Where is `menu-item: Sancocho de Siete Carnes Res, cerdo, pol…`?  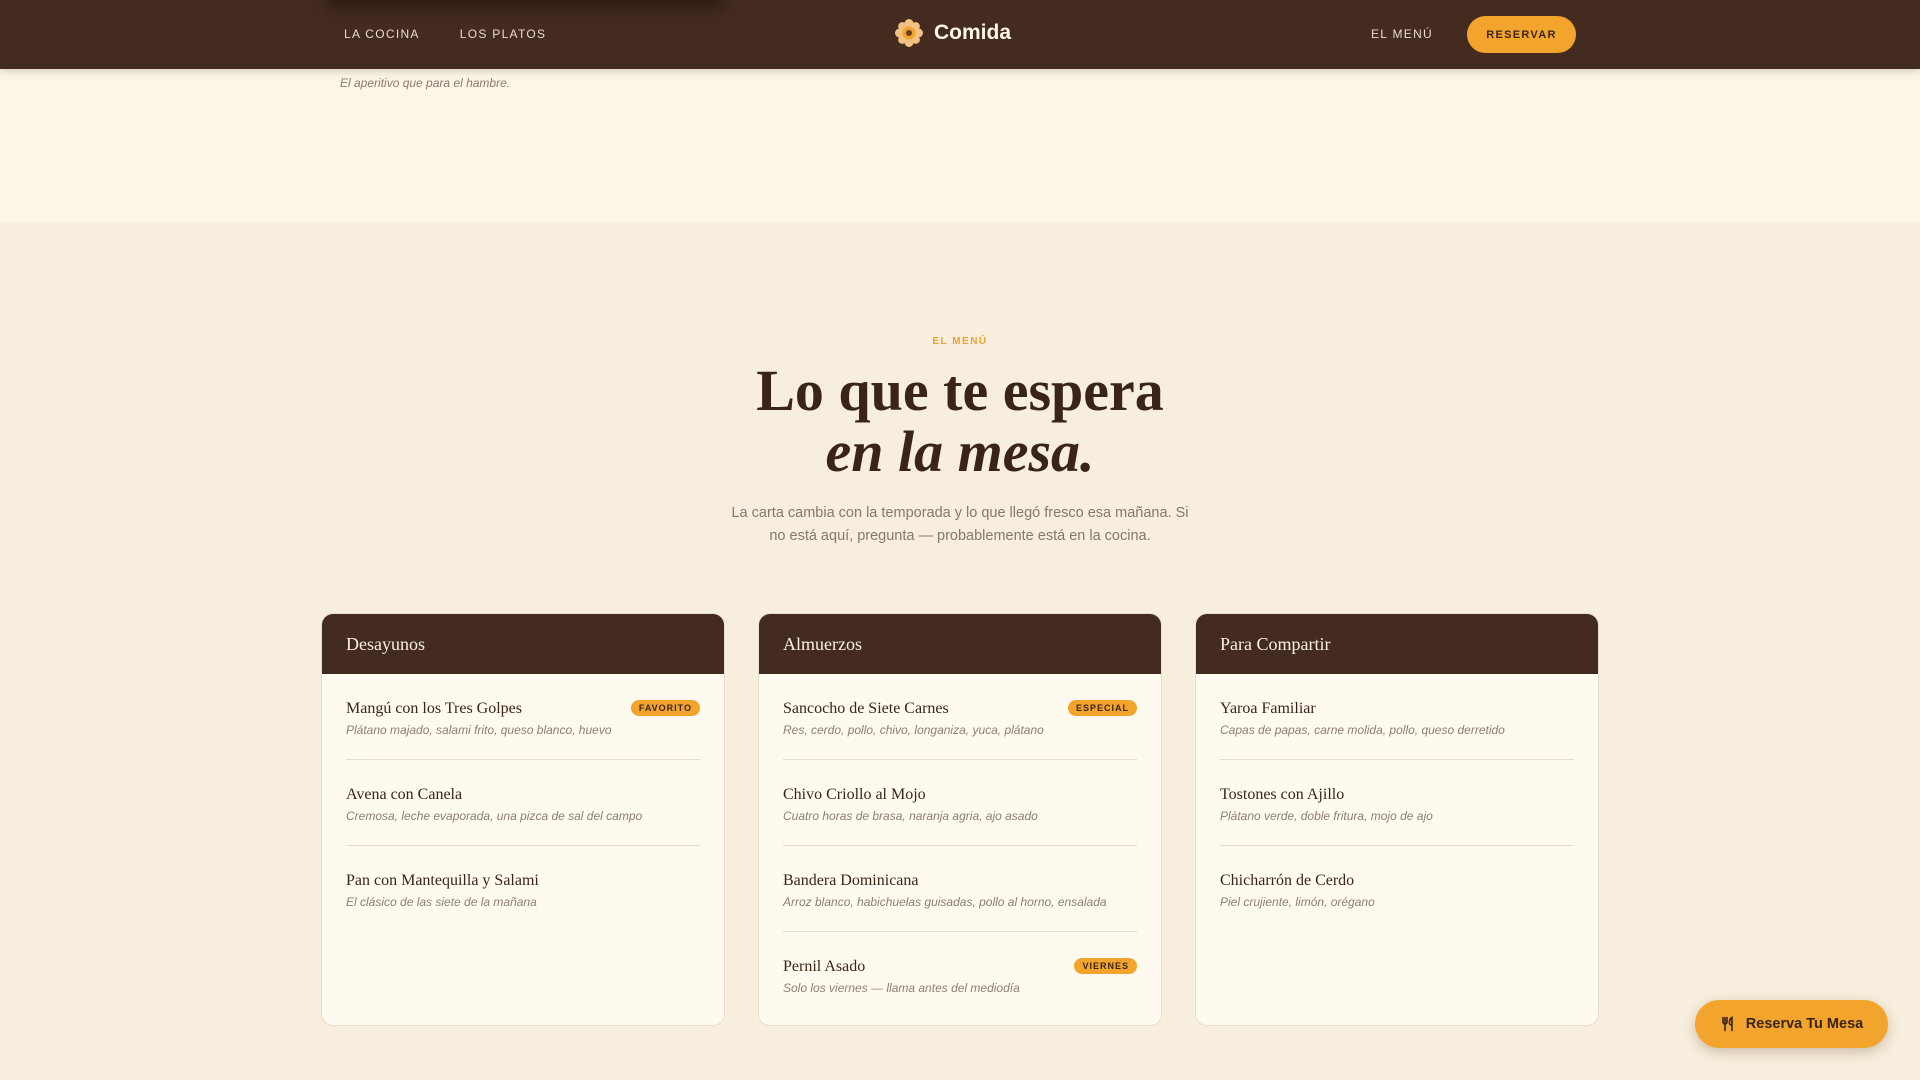 menu-item: Sancocho de Siete Carnes Res, cerdo, pol… is located at coordinates (960, 717).